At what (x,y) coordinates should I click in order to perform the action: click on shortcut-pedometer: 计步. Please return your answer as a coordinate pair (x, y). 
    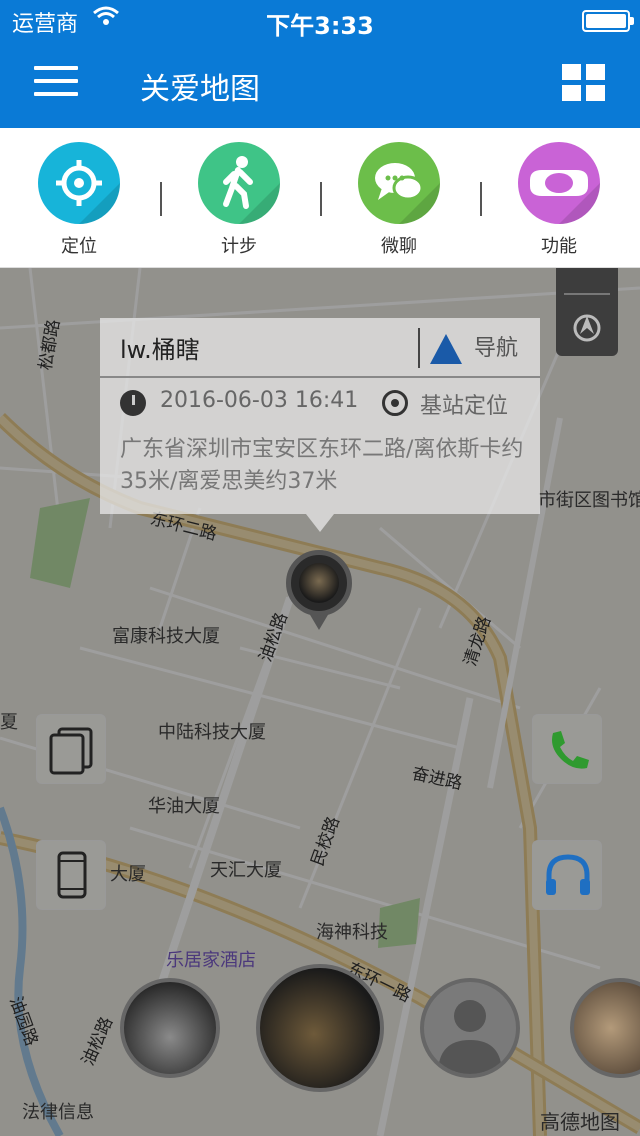
    Looking at the image, I should click on (239, 200).